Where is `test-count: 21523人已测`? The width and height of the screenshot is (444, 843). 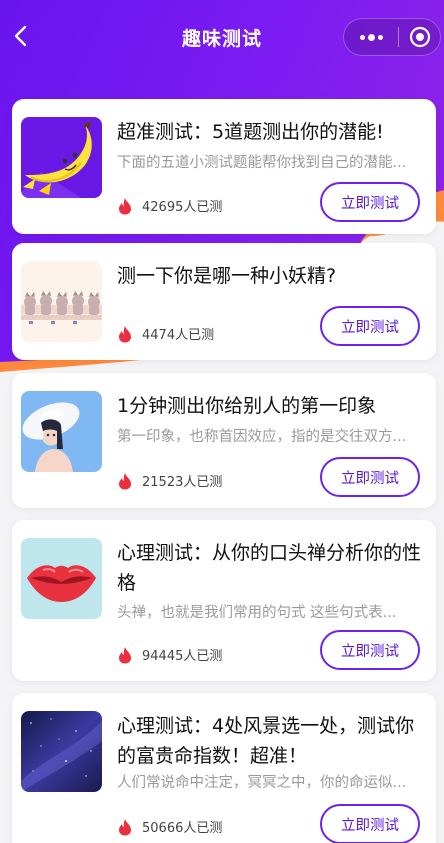 test-count: 21523人已测 is located at coordinates (169, 480).